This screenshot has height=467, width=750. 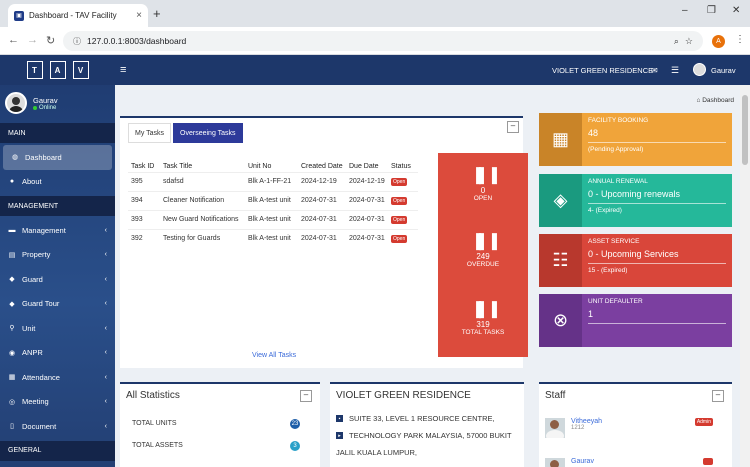 I want to click on sidebar-item-property: ▤ Property ‹, so click(x=57, y=255).